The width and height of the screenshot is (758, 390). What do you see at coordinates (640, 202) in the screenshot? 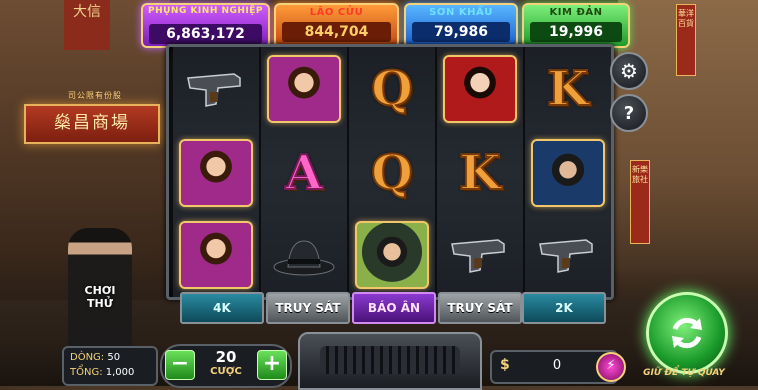
I see `background-vertical-sign: 新樂旅社` at bounding box center [640, 202].